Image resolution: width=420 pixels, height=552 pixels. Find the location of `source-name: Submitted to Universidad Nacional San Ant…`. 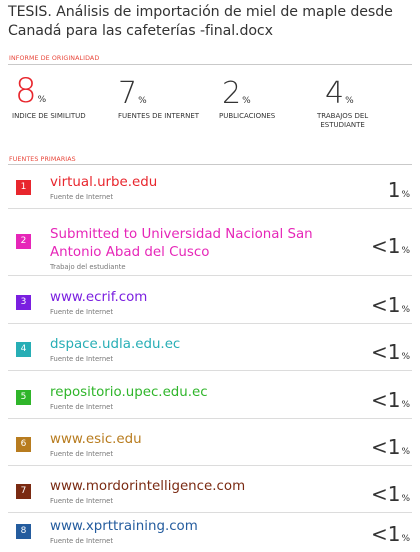

source-name: Submitted to Universidad Nacional San Ant… is located at coordinates (181, 244).